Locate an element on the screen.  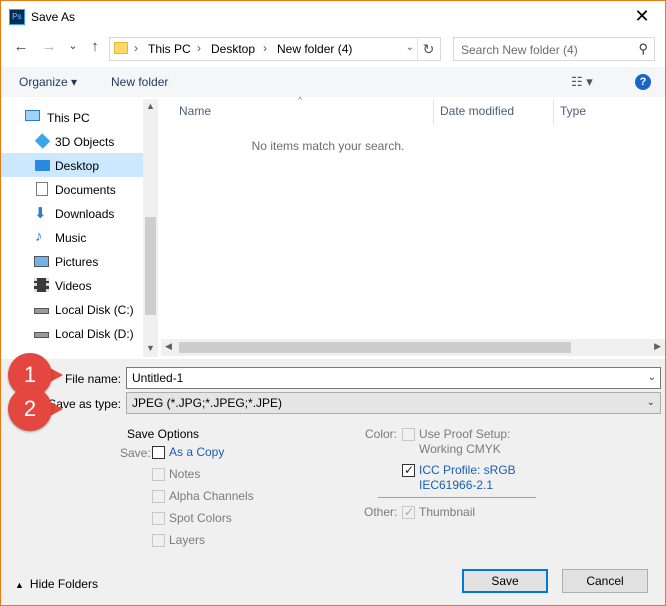
organize-menu: Organize ▾ is located at coordinates (48, 82).